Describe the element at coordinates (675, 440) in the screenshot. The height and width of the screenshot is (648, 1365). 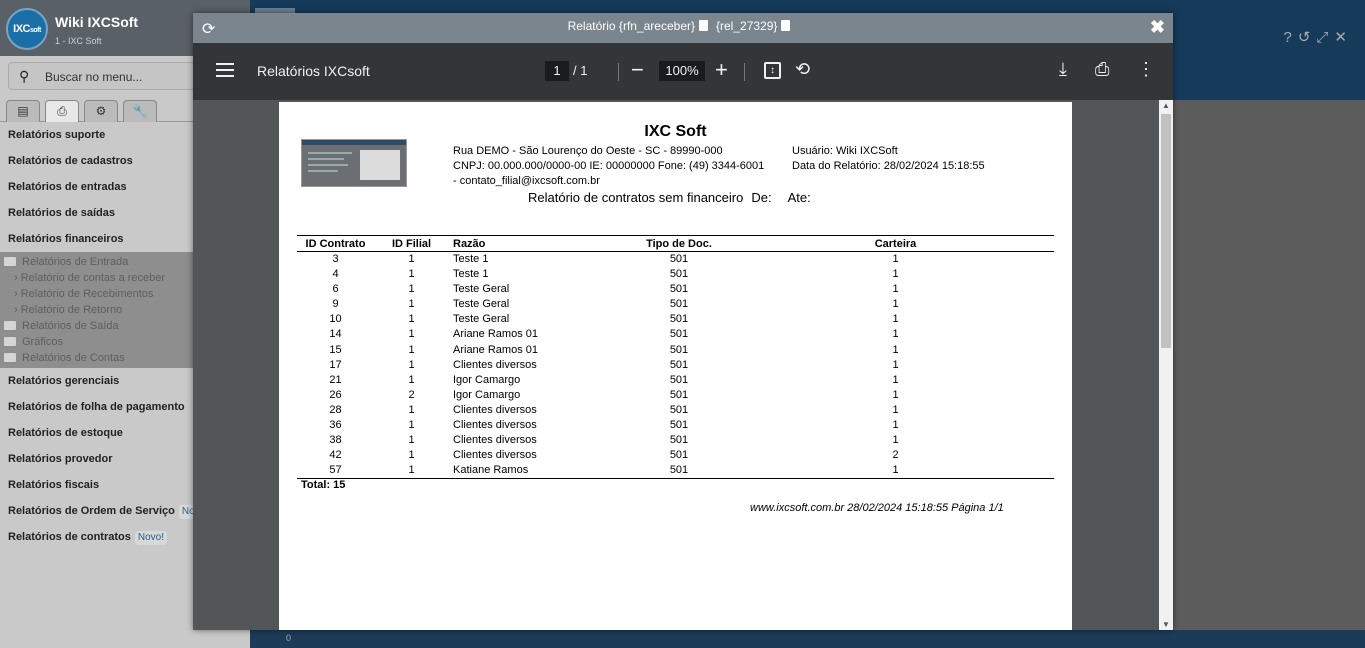
I see `table-row: 38 1 Clientes diversos 501 1` at that location.